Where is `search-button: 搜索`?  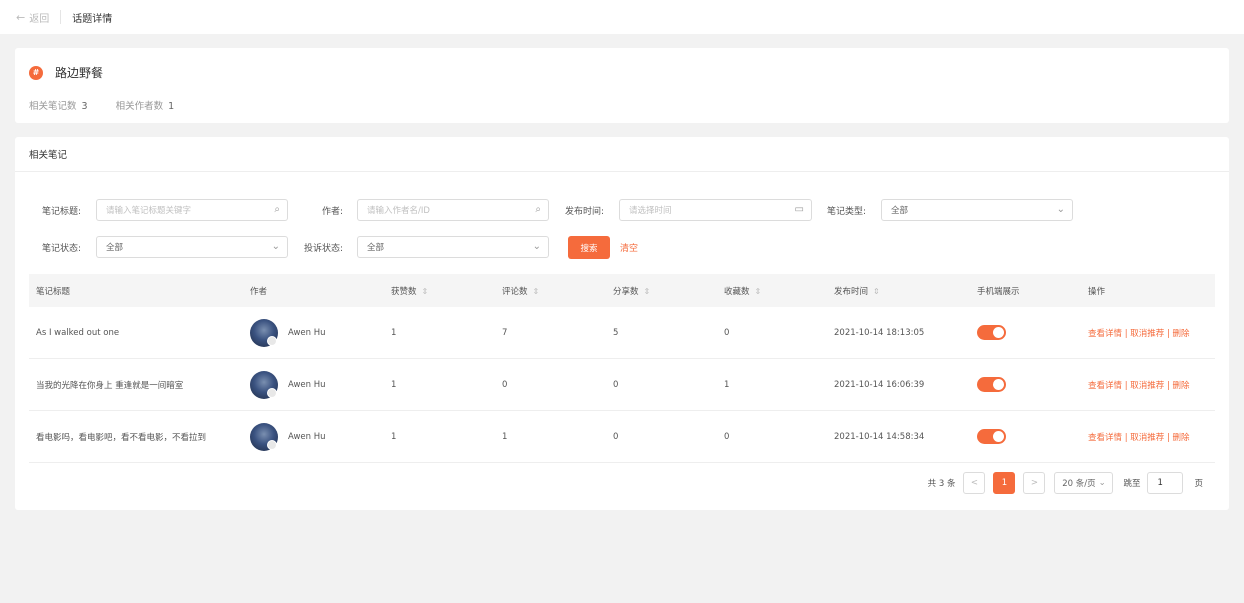 search-button: 搜索 is located at coordinates (589, 247).